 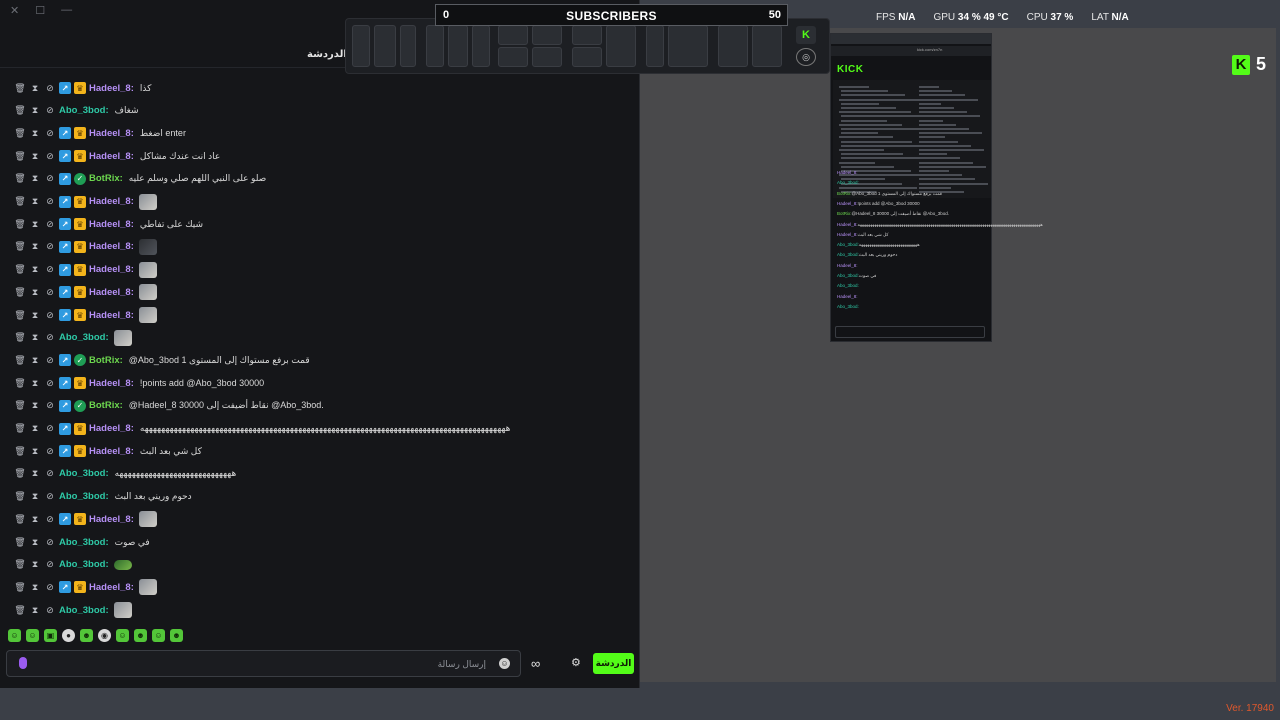 I want to click on chat-message: 🗑 ⧗ ⊘ ↗ ♛ Hadeel_8: اضغط enter, so click(x=100, y=133).